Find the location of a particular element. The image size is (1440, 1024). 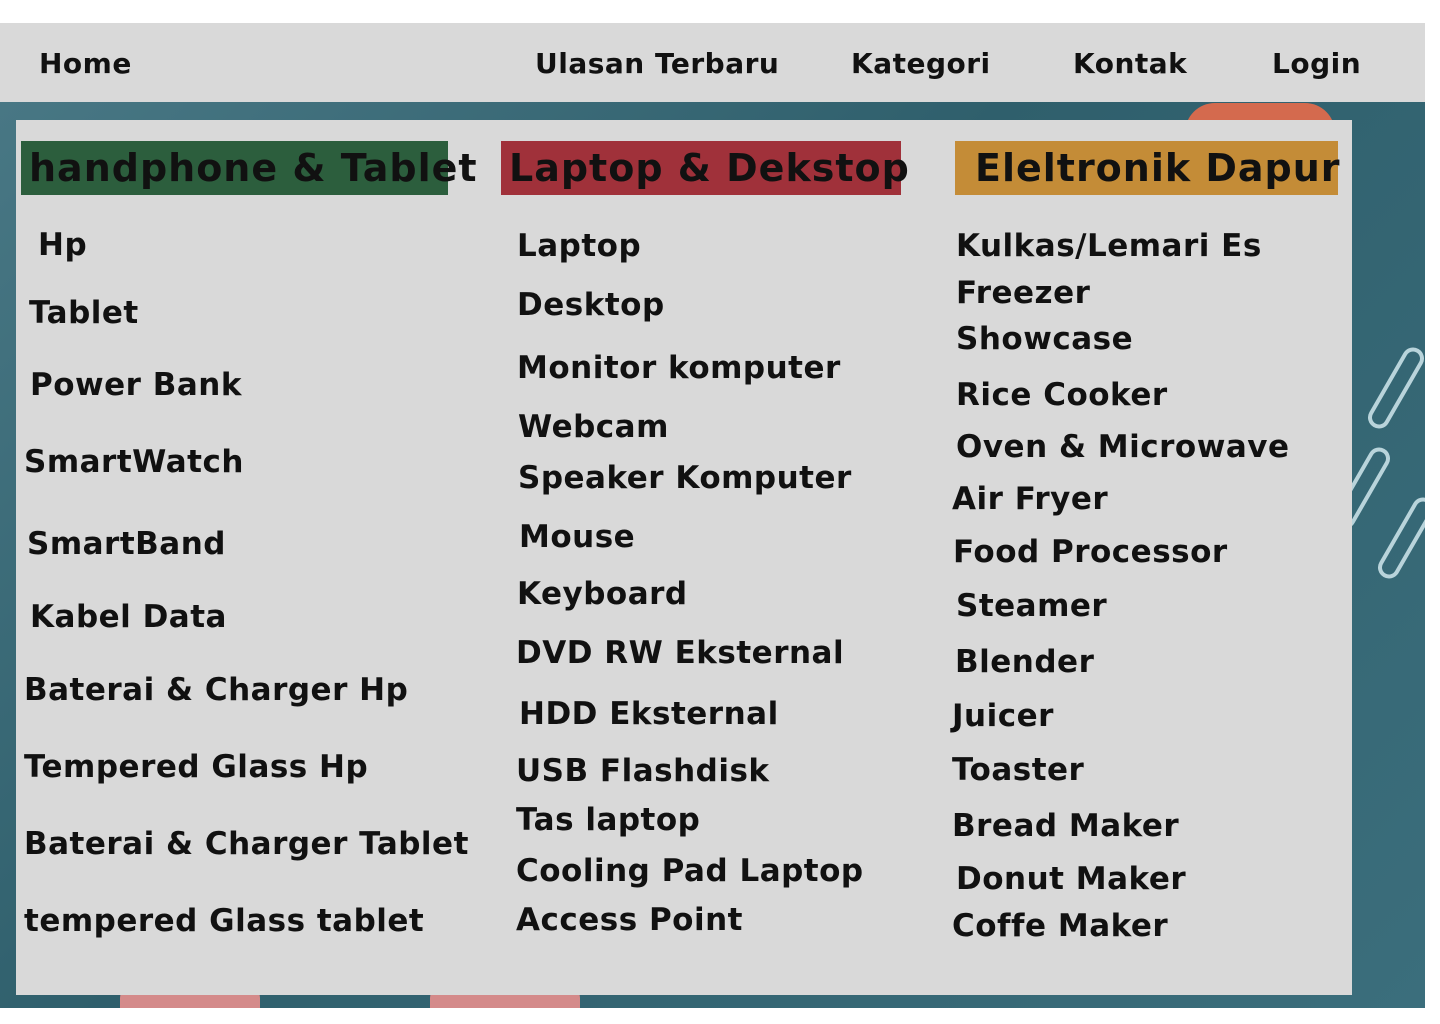

category-item: SmartWatch is located at coordinates (134, 462).